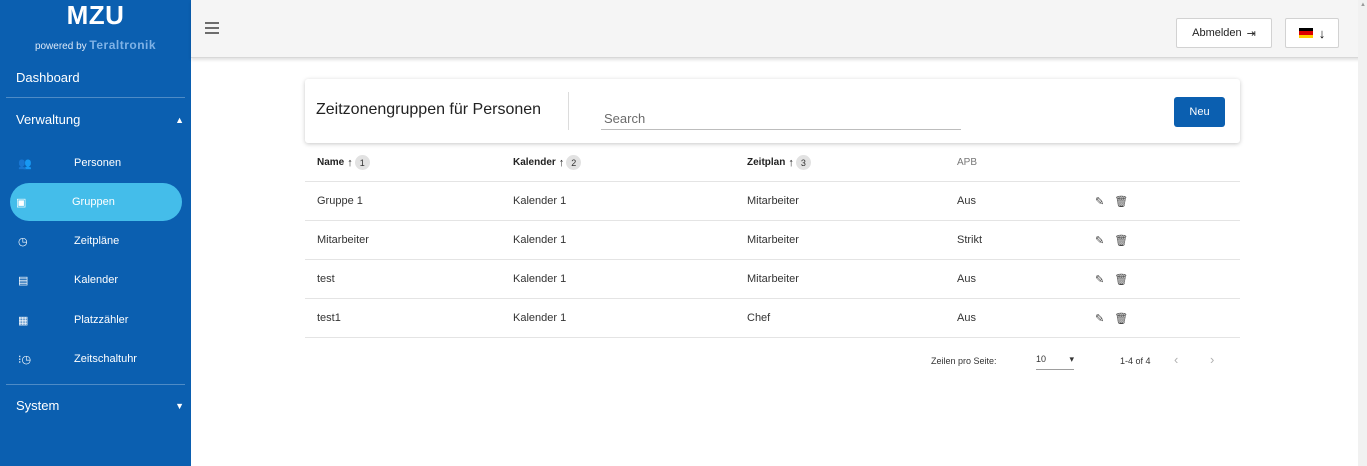 This screenshot has width=1367, height=466. I want to click on logout-icon: ⇥, so click(1251, 33).